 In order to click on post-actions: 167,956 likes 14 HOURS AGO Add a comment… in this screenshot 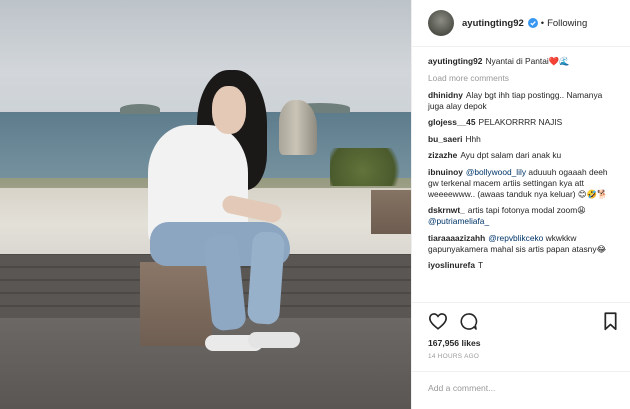, I will do `click(521, 355)`.